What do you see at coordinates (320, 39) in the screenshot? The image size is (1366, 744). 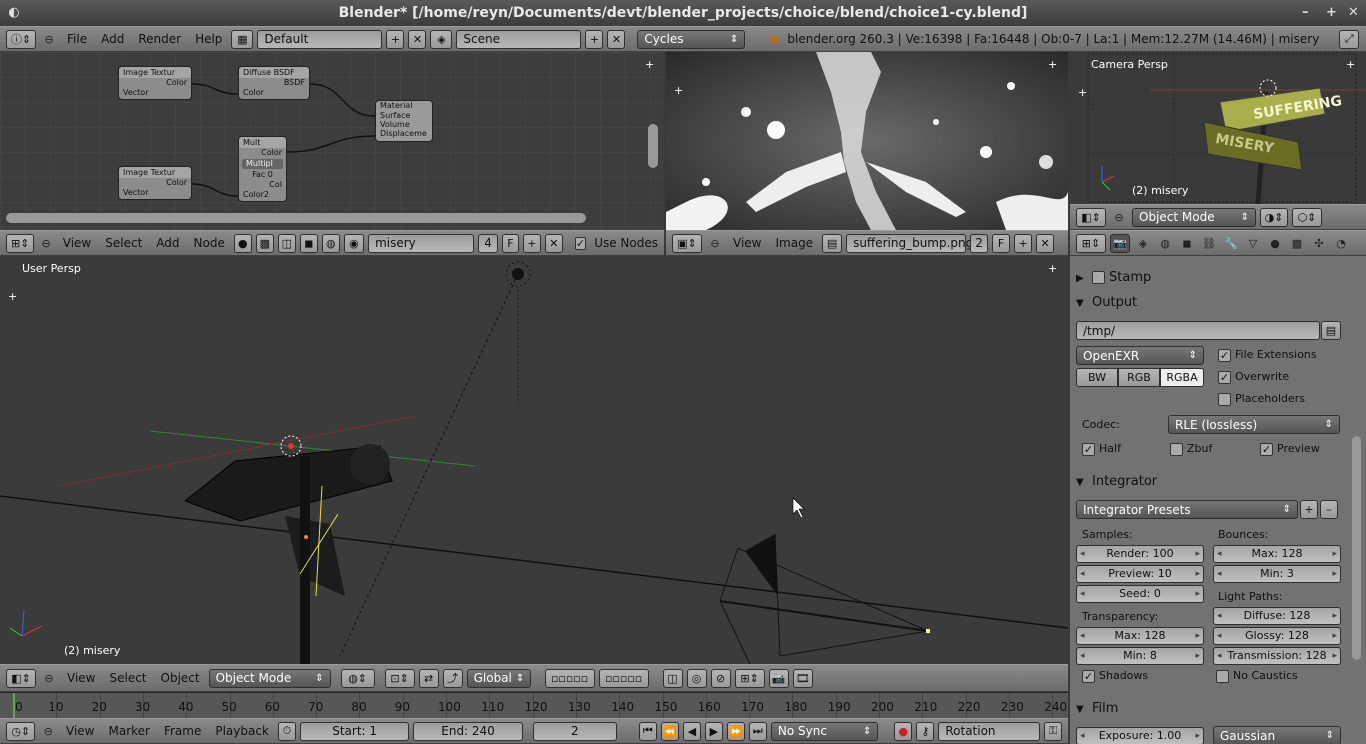 I see `layout-field: Default` at bounding box center [320, 39].